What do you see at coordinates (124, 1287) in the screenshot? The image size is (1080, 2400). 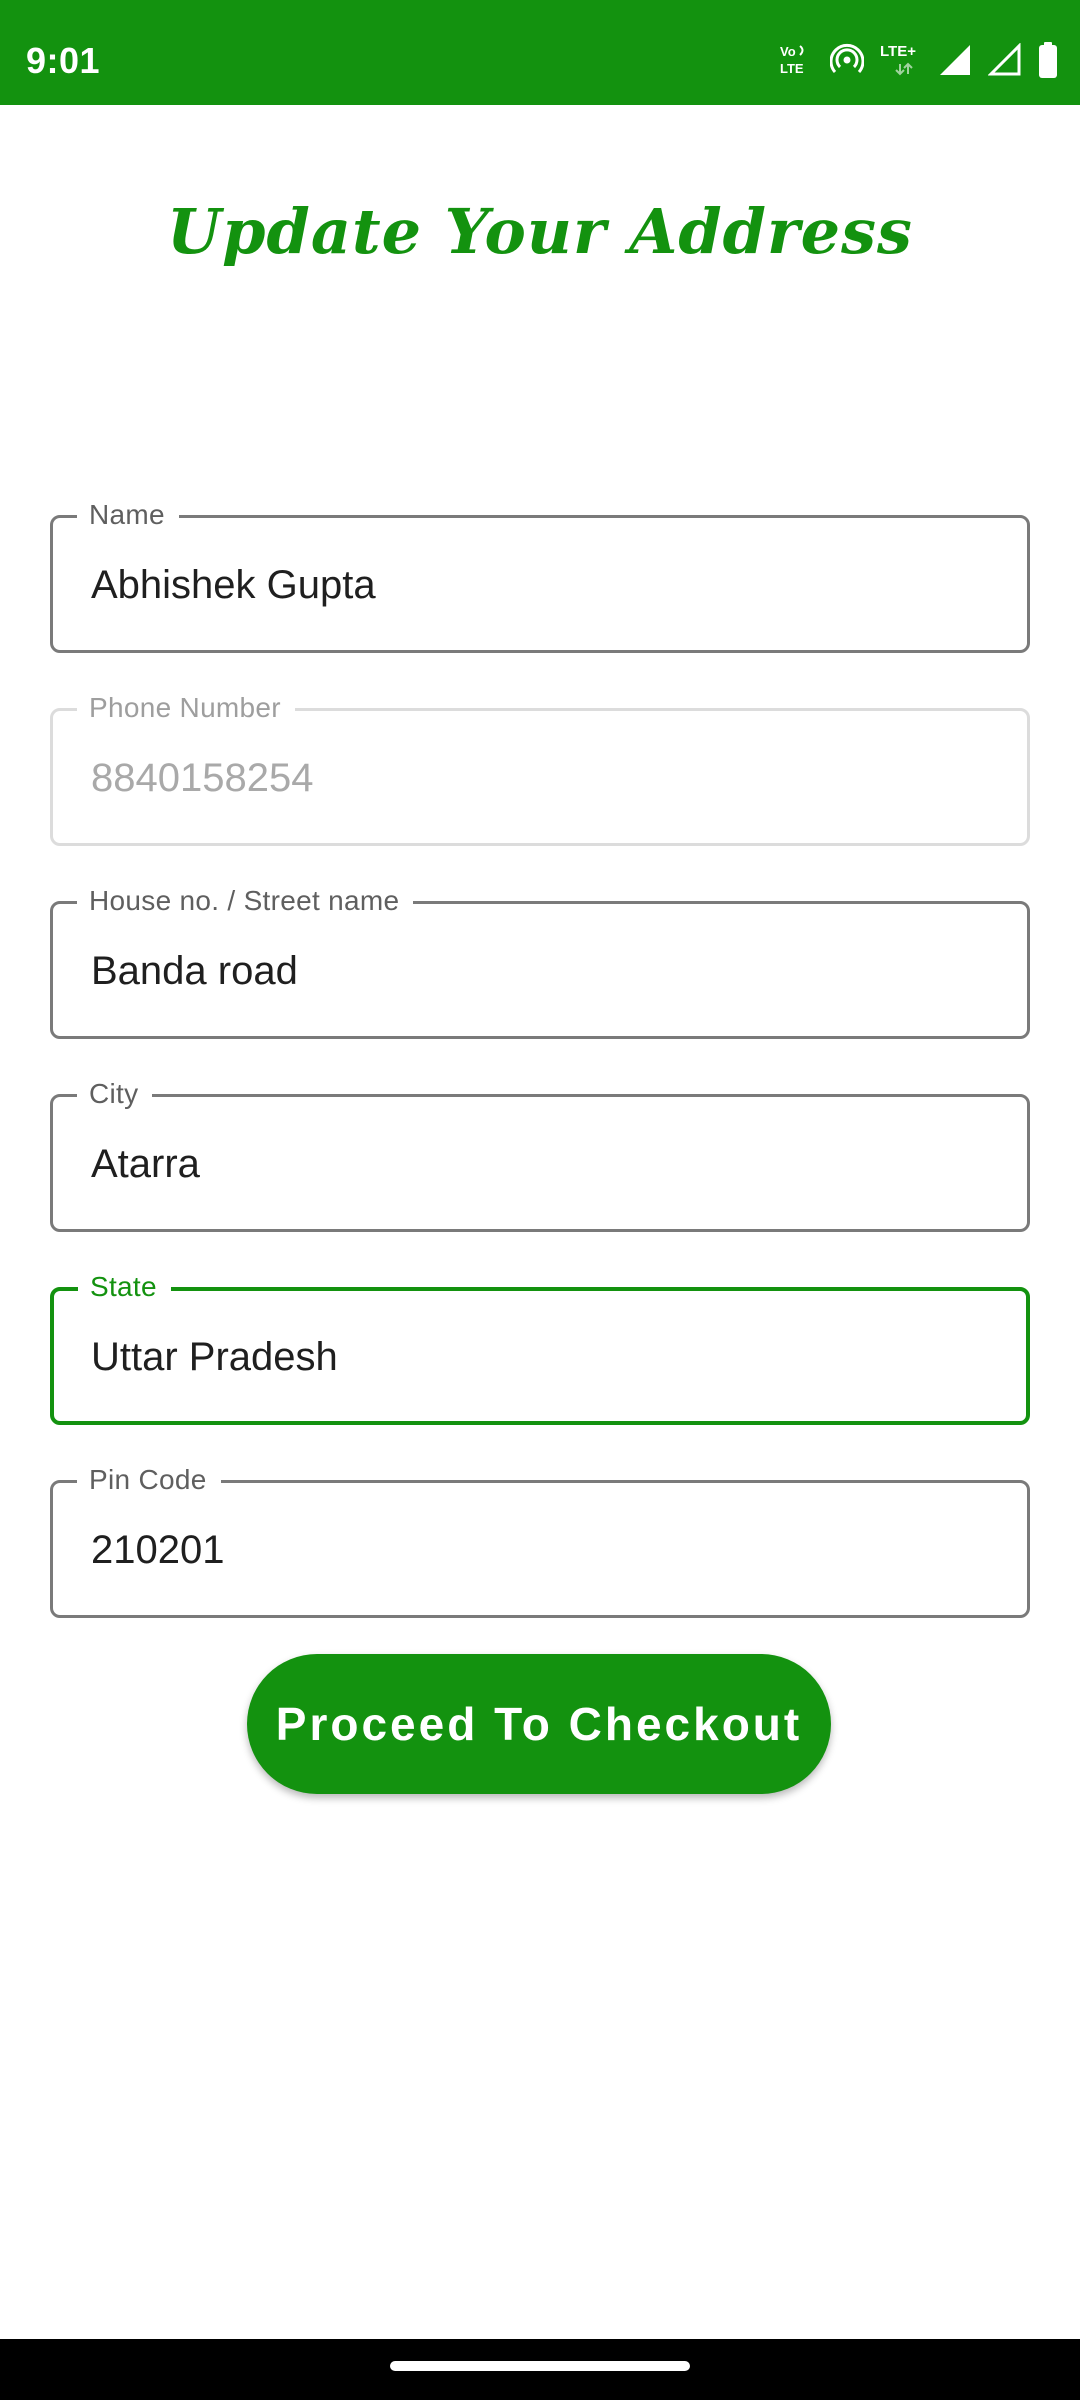 I see `state-label: State` at bounding box center [124, 1287].